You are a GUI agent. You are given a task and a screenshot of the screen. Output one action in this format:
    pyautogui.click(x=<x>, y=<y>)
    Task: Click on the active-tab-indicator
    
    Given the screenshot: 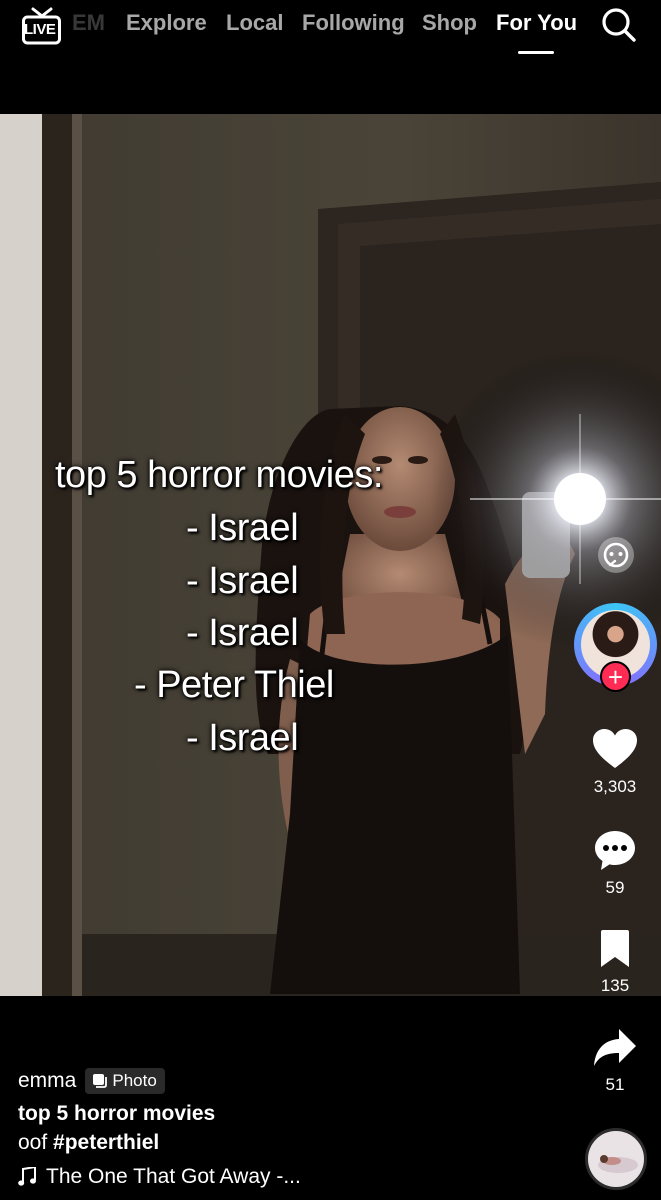 What is the action you would take?
    pyautogui.click(x=536, y=52)
    